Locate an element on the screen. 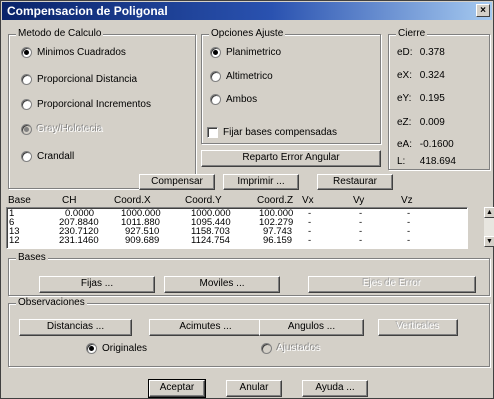 This screenshot has width=494, height=399. anular-button: Anular is located at coordinates (254, 388).